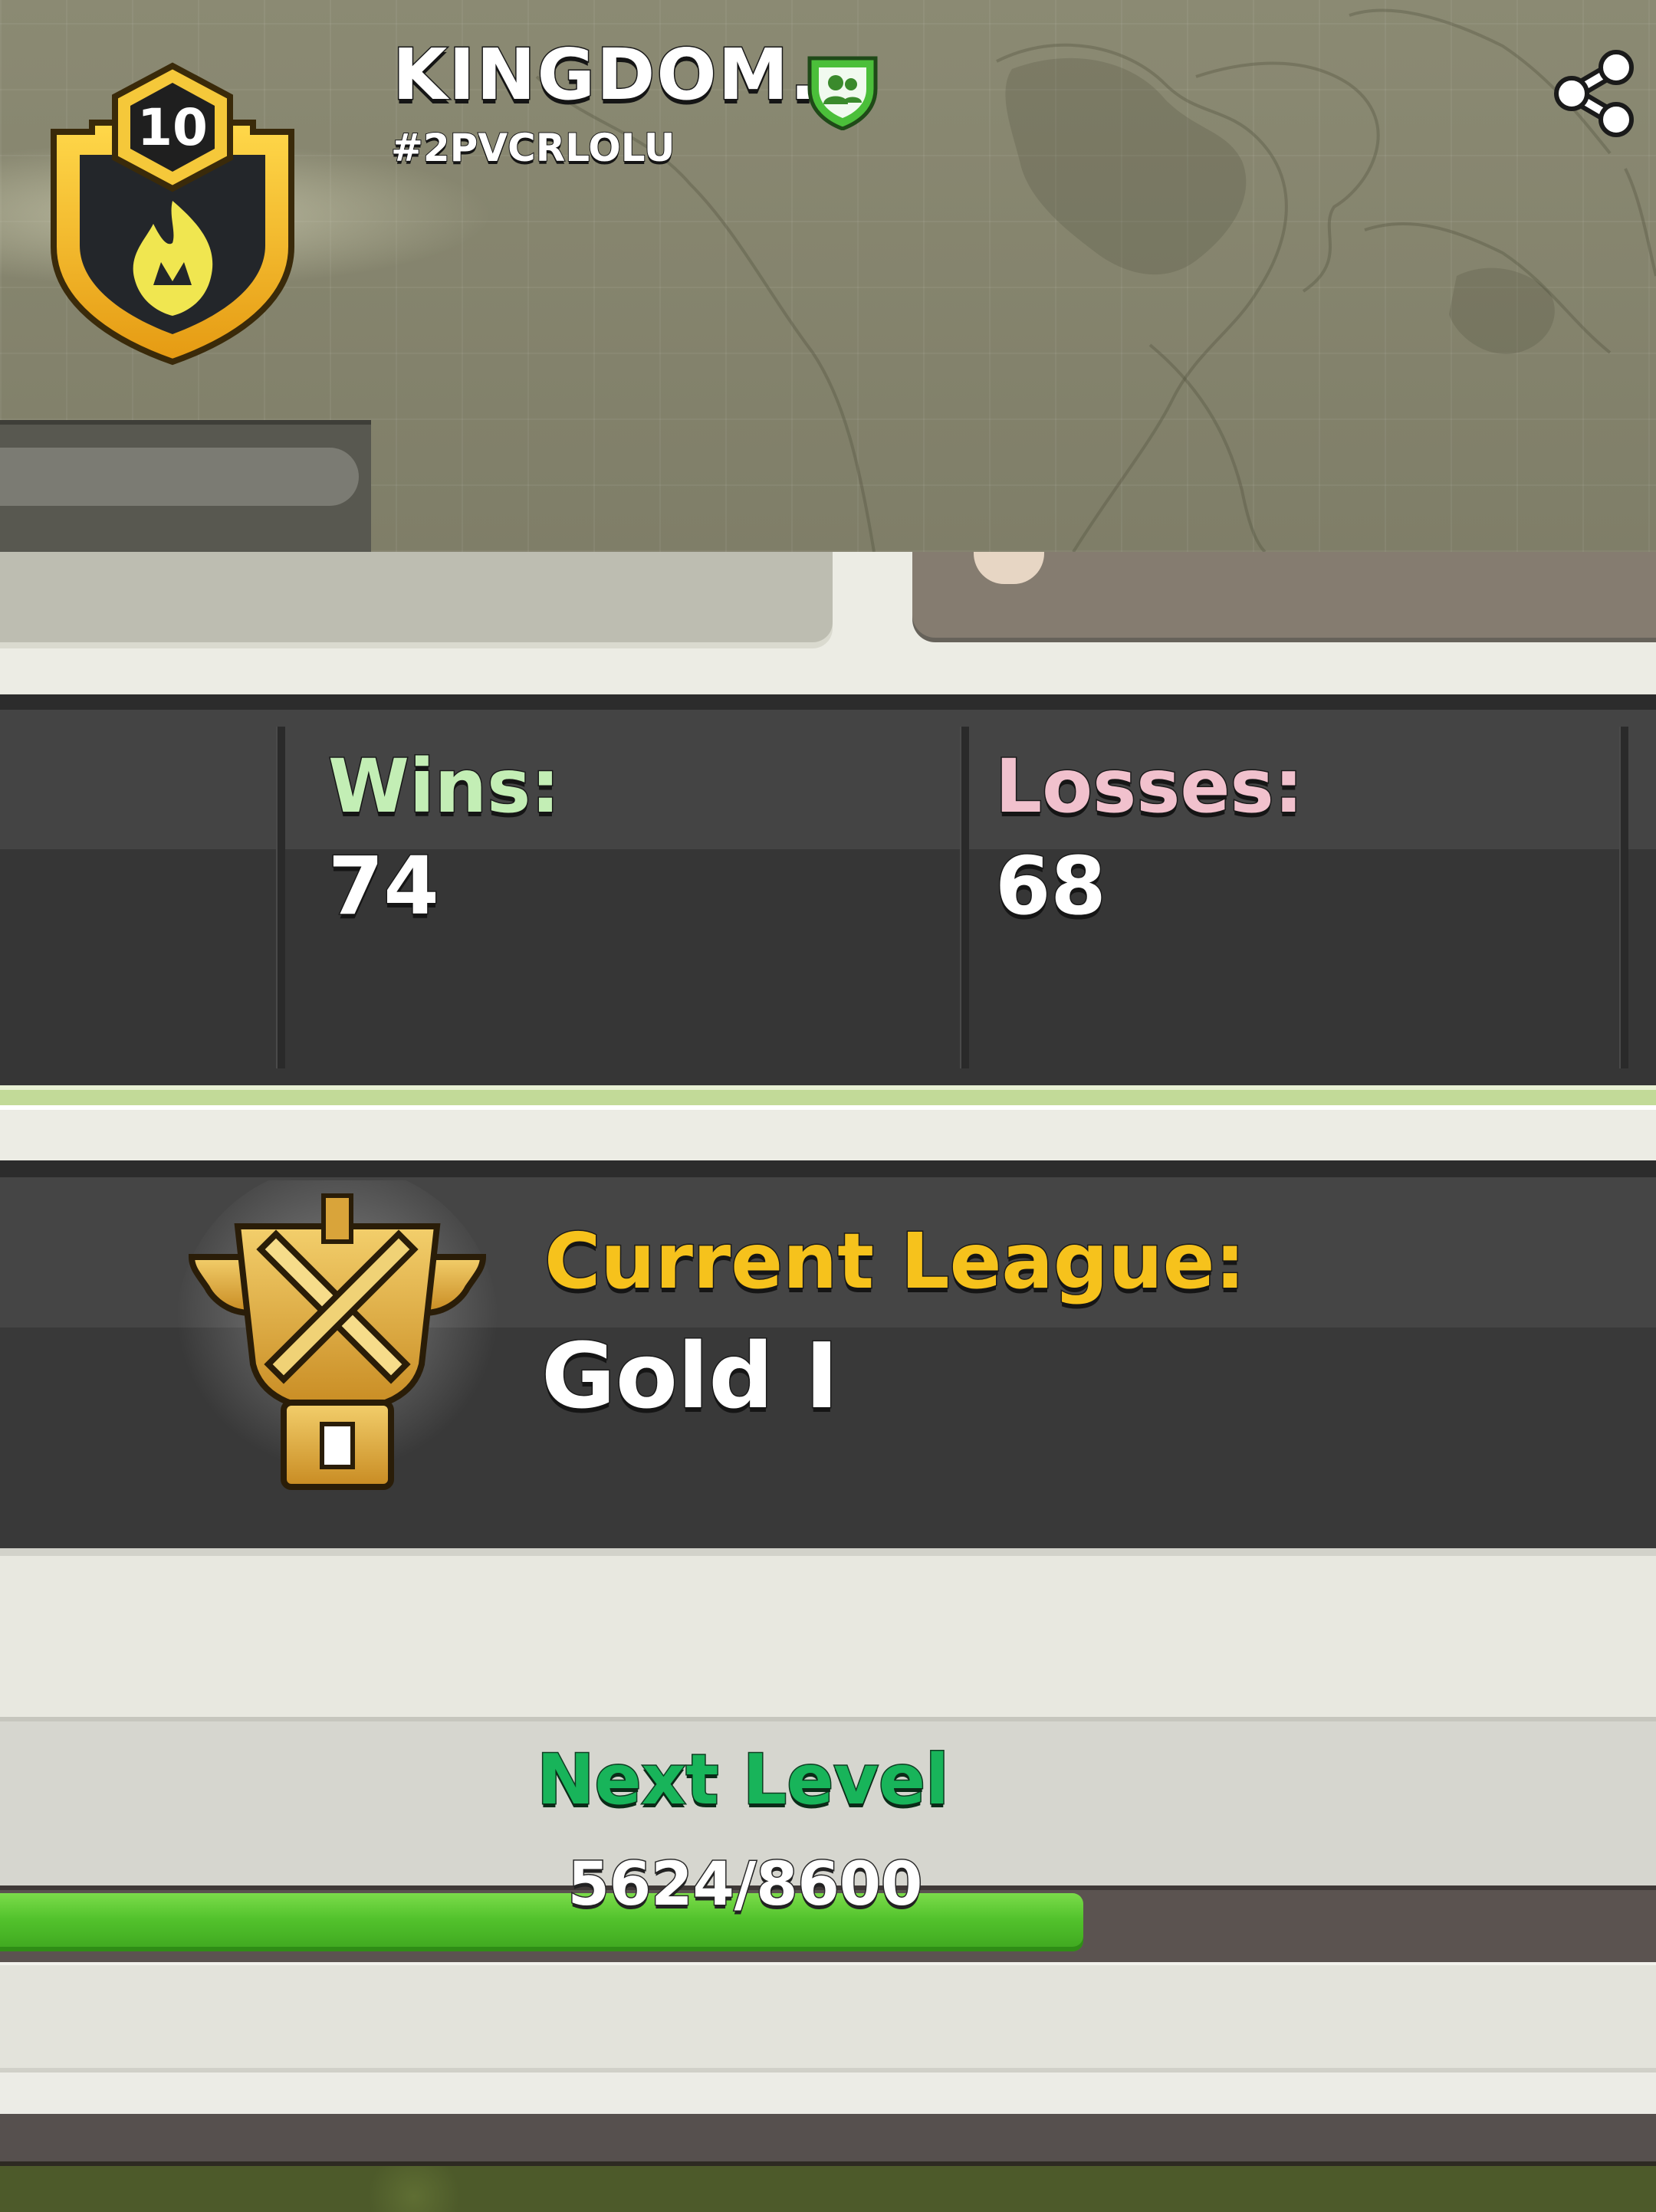 This screenshot has width=1656, height=2212. What do you see at coordinates (1284, 595) in the screenshot?
I see `info-card-right` at bounding box center [1284, 595].